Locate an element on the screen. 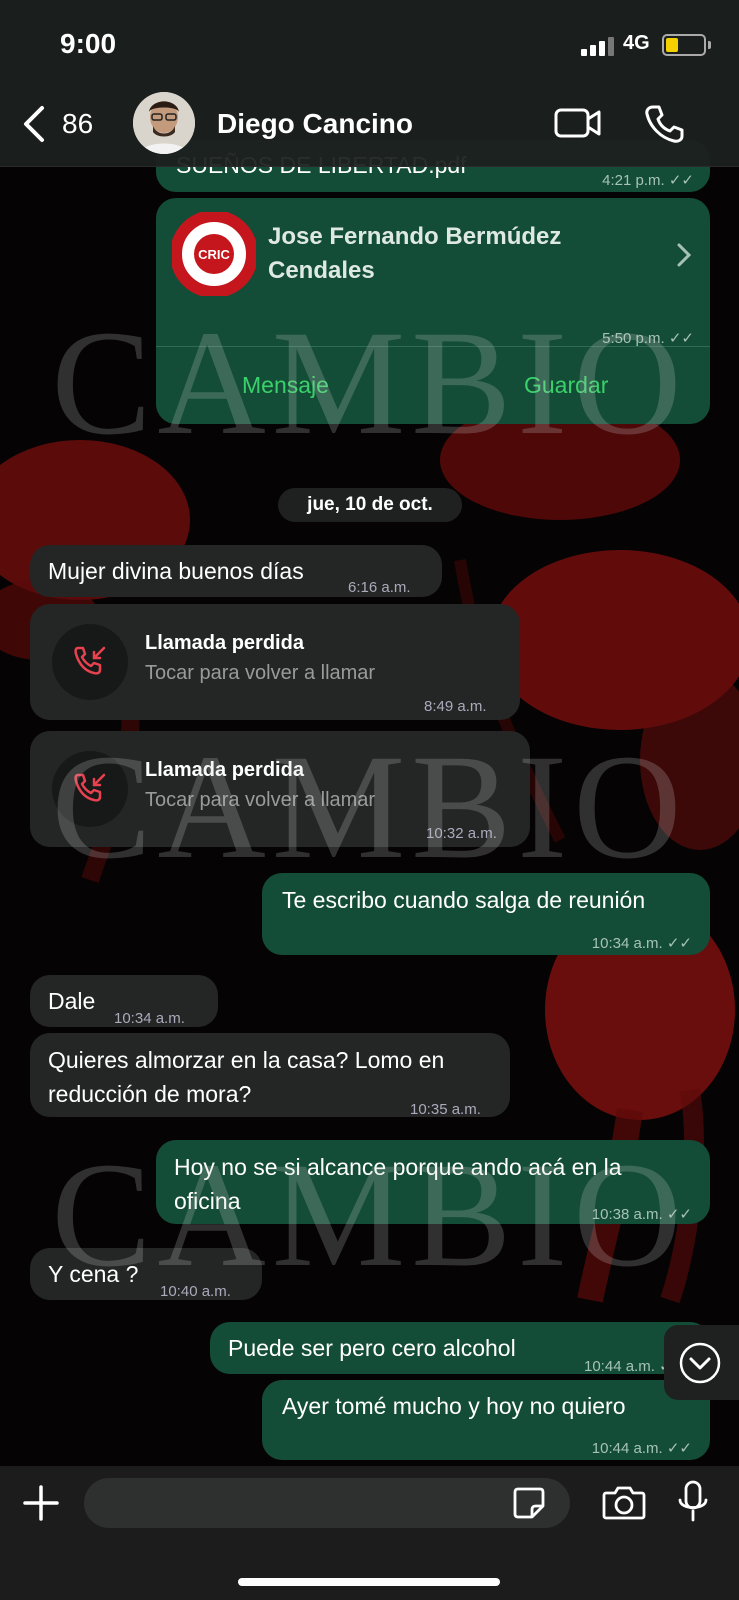 The width and height of the screenshot is (739, 1600). message-time: 8:49 a.m. is located at coordinates (455, 706).